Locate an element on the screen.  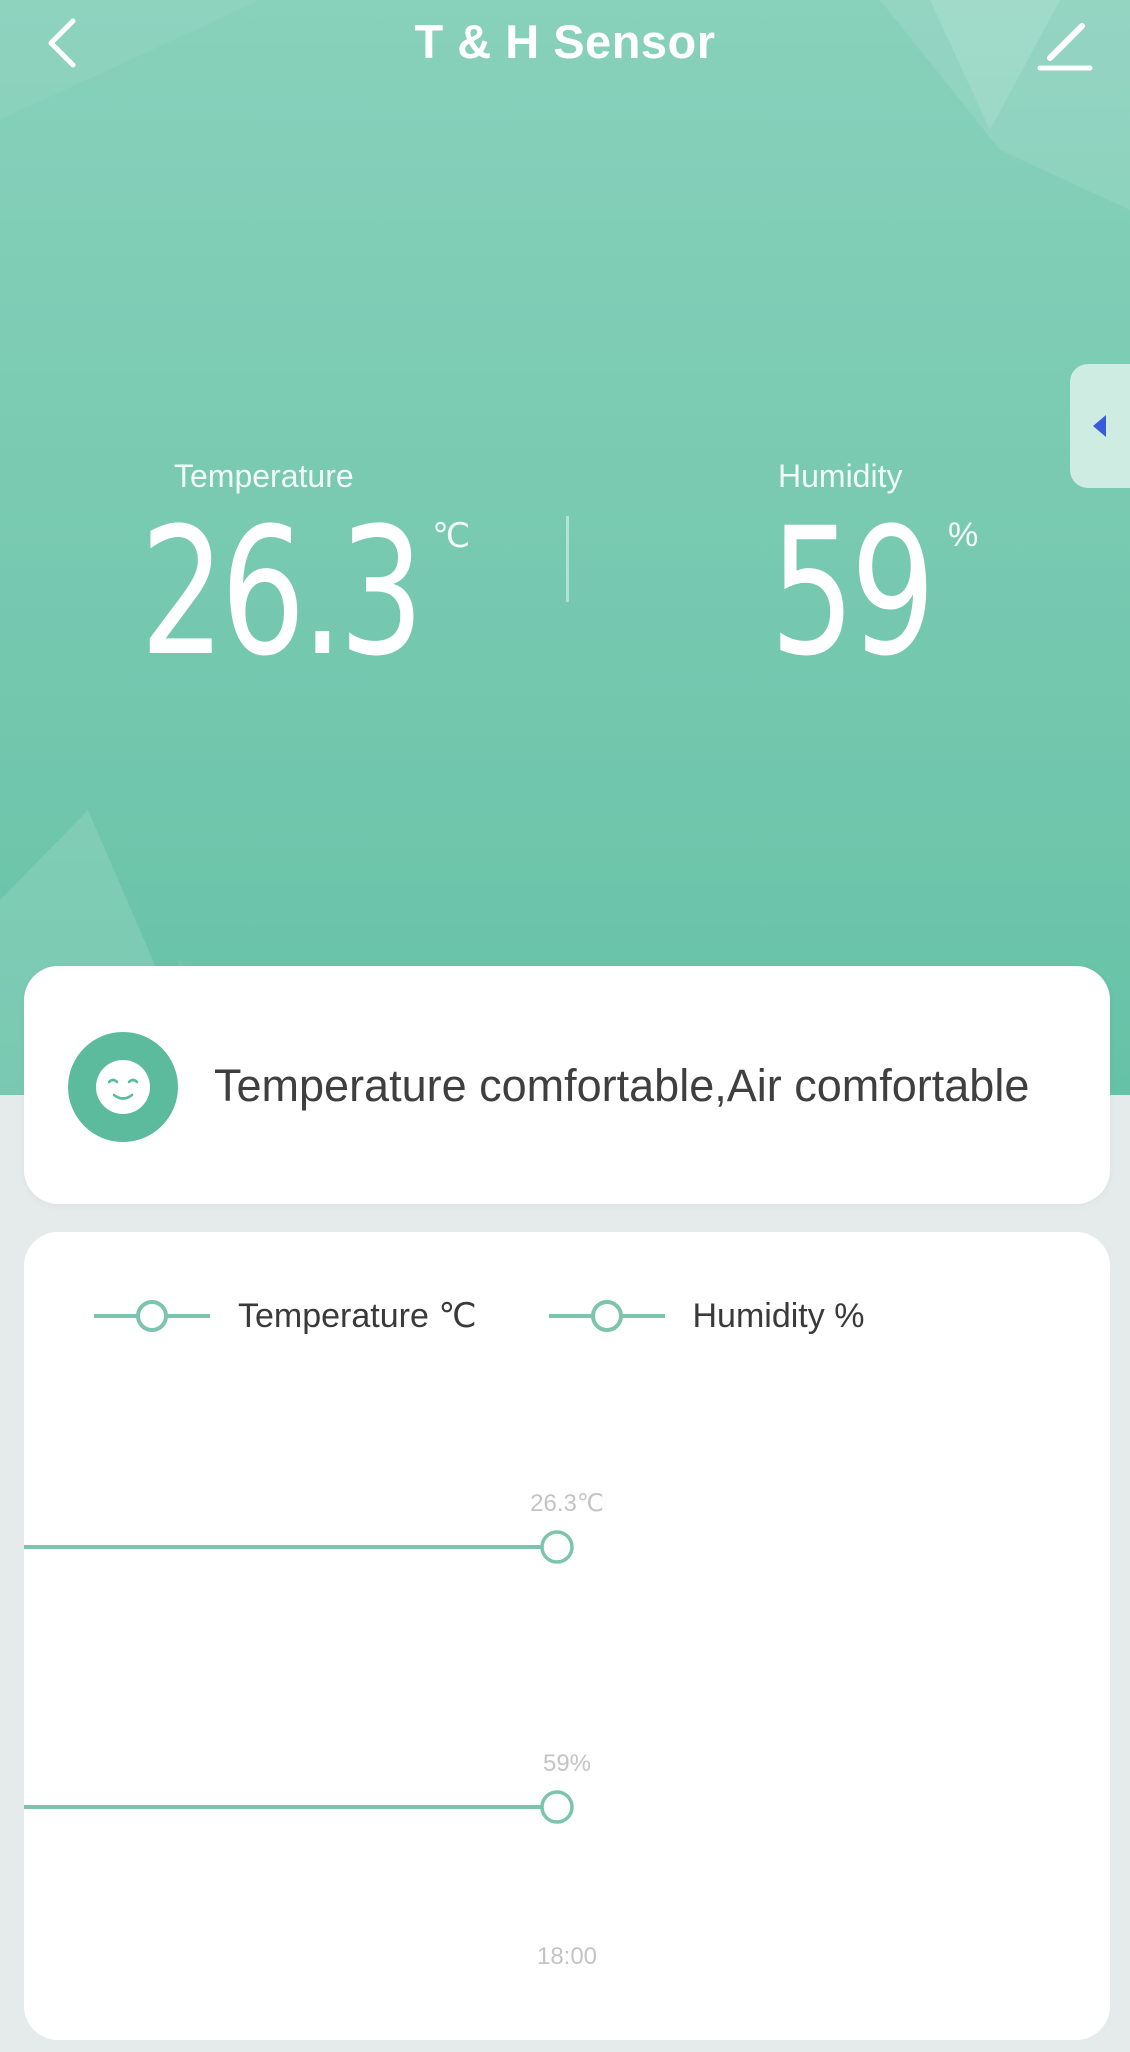
temperature-value: 26.3 is located at coordinates (282, 592).